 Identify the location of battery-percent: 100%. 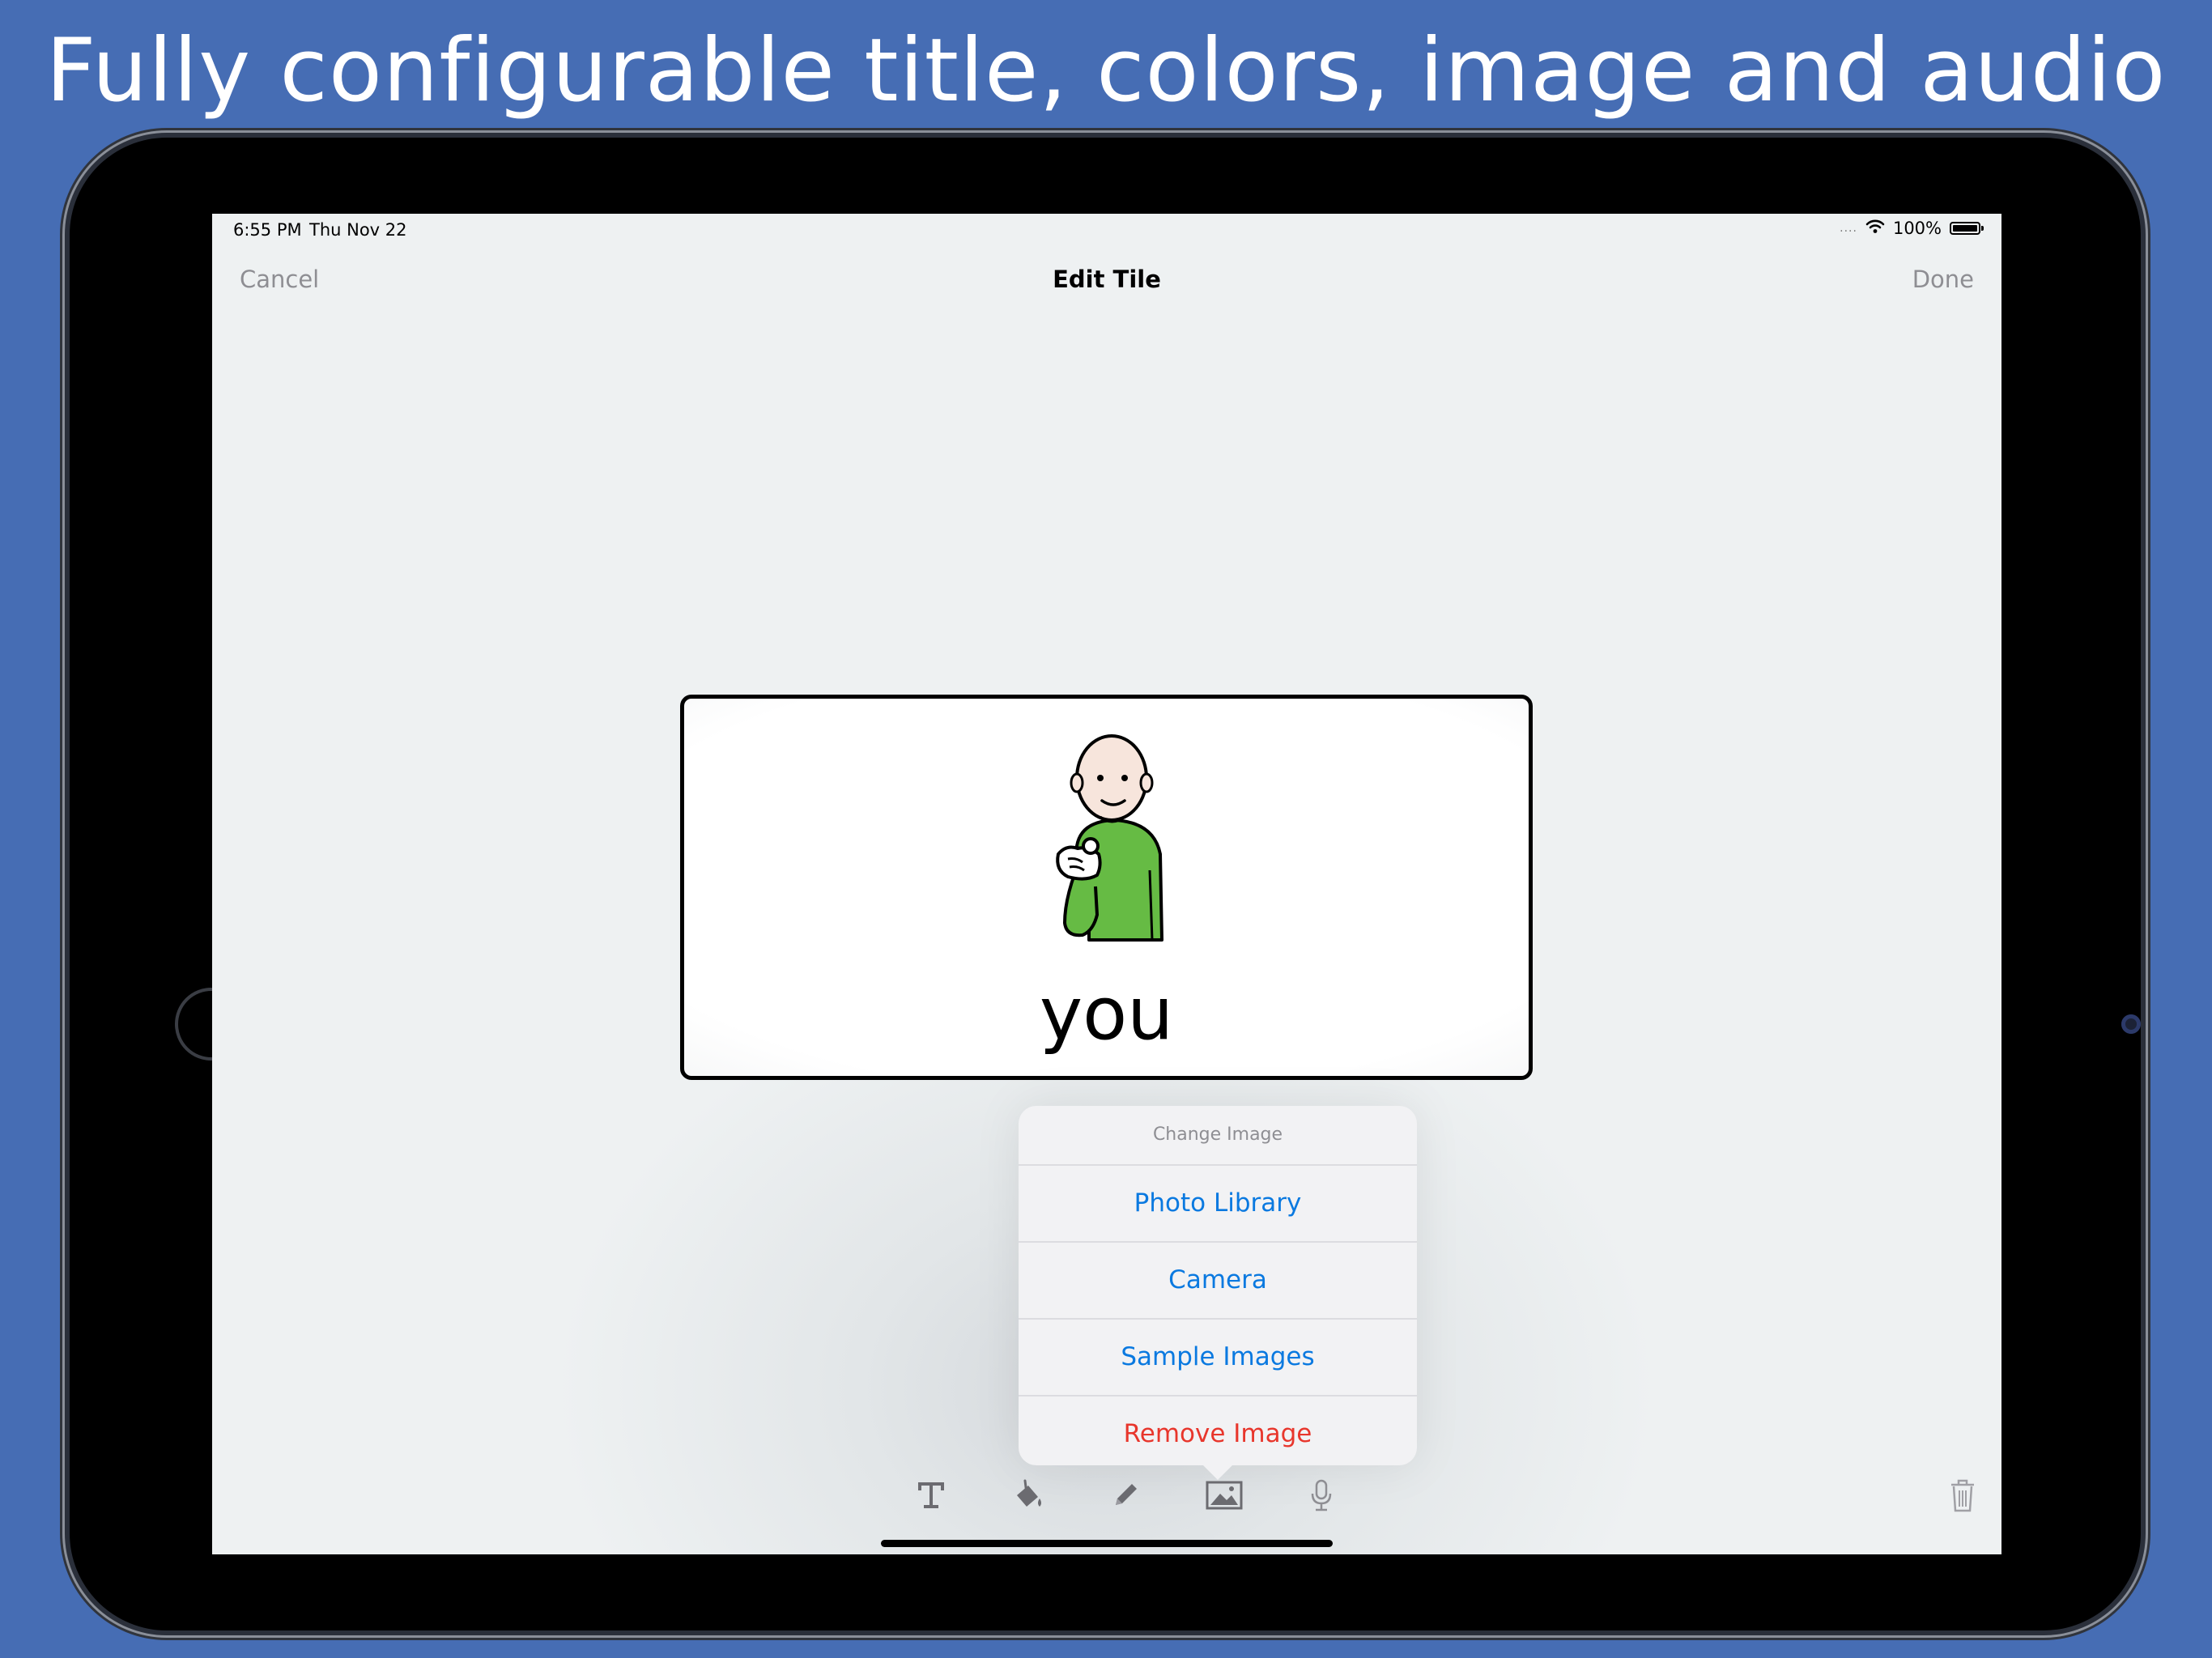
(1917, 228).